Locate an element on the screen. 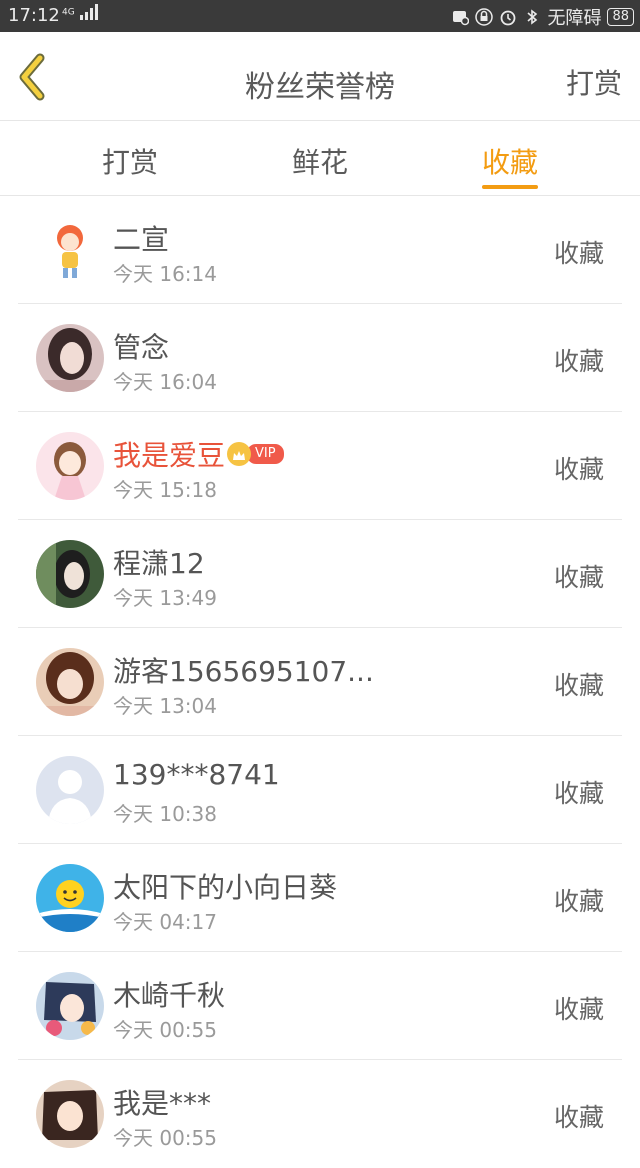 This screenshot has height=1168, width=640. list-item: 二宣 今天 16:14 收藏 is located at coordinates (320, 250).